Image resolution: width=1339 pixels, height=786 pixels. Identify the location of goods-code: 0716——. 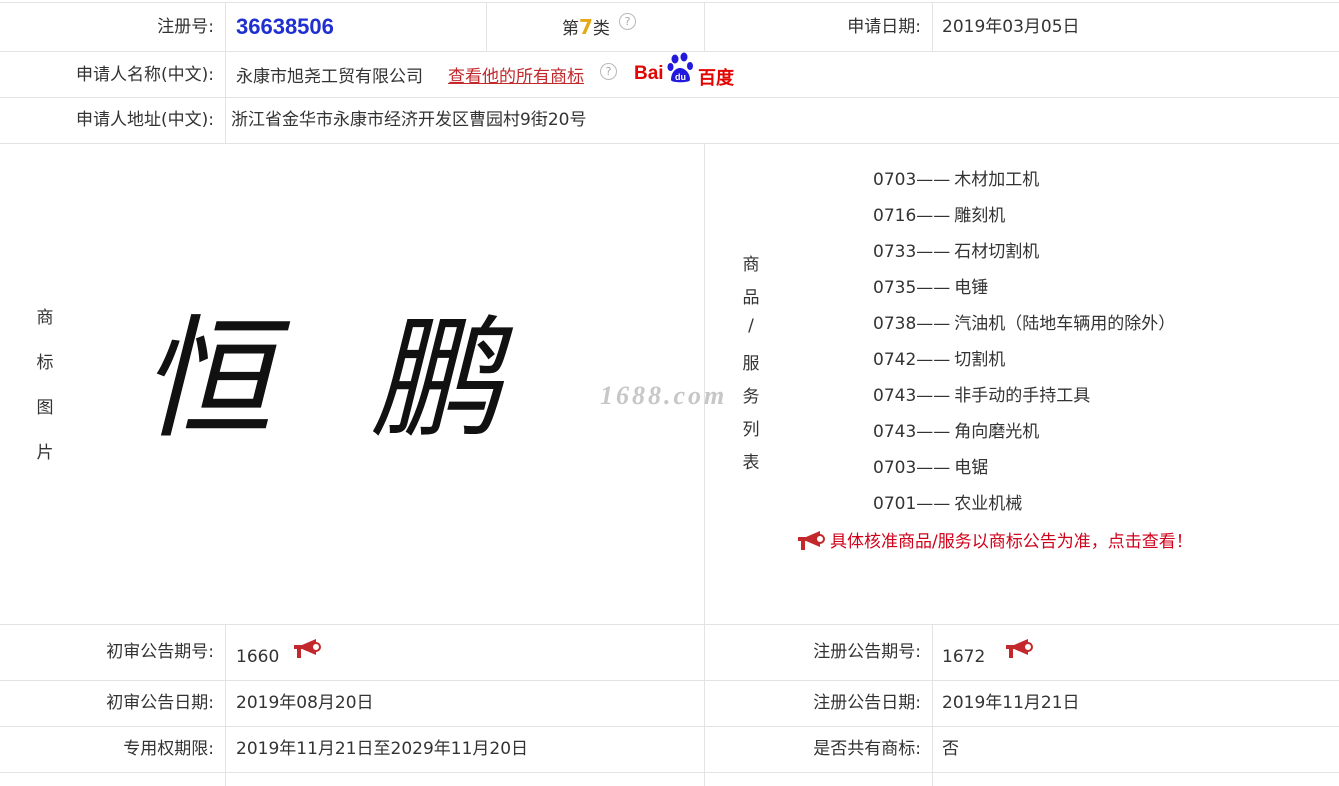
(912, 216).